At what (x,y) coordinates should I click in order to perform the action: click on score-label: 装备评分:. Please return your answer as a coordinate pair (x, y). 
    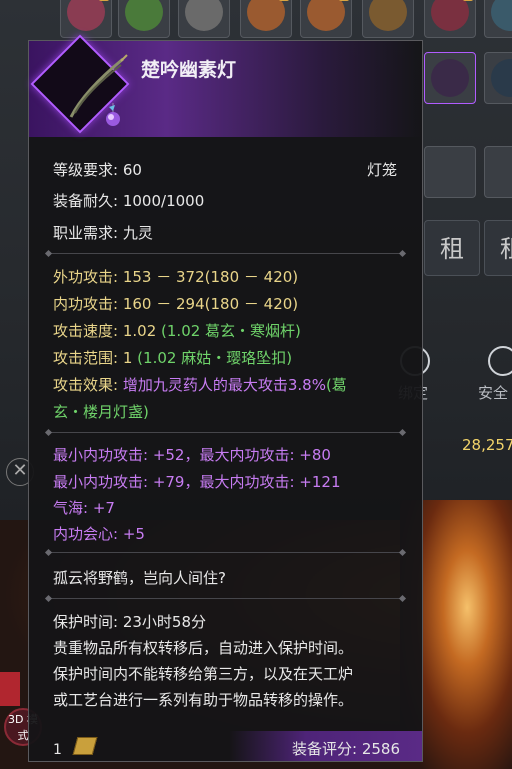
    Looking at the image, I should click on (326, 749).